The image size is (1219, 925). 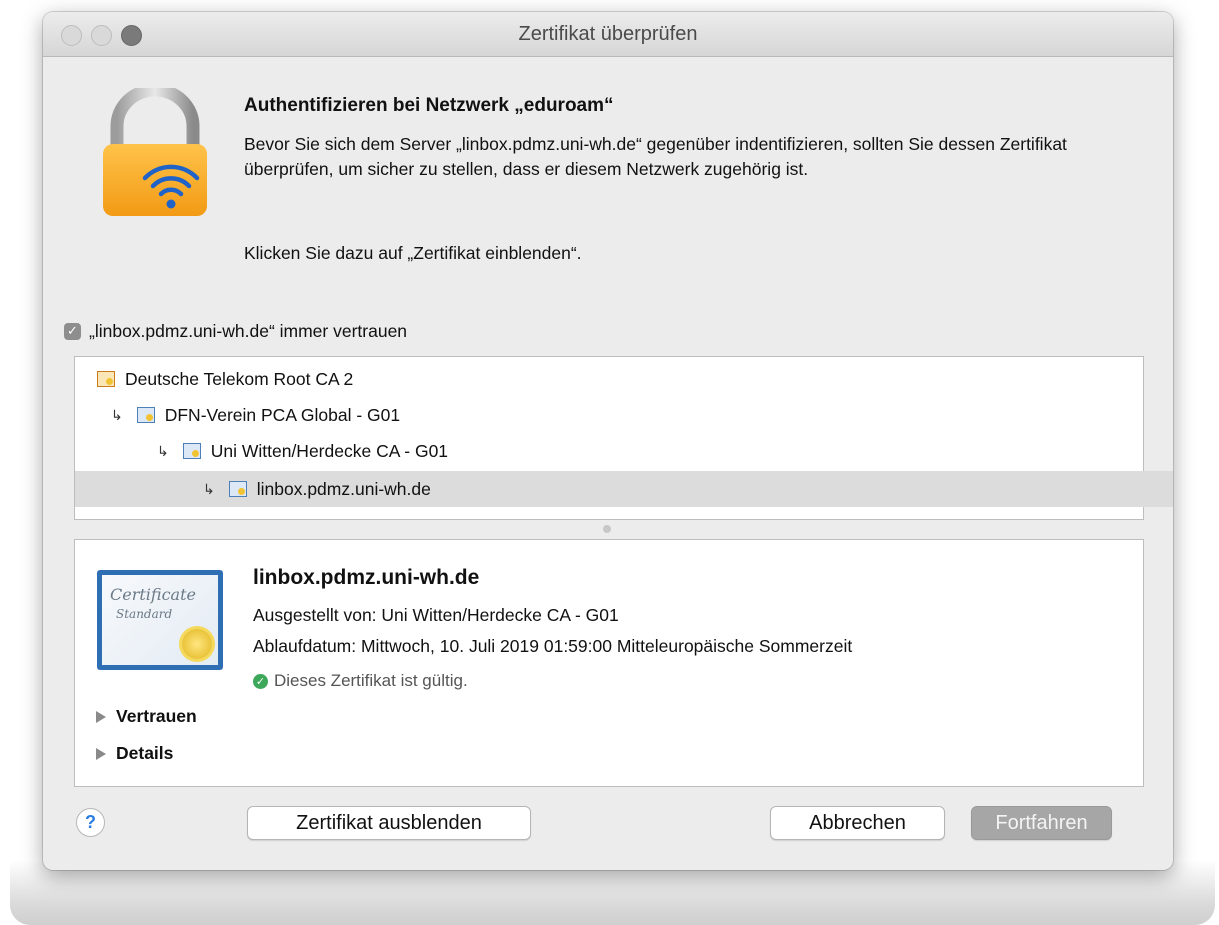 I want to click on checkmark-icon: ✓, so click(x=260, y=681).